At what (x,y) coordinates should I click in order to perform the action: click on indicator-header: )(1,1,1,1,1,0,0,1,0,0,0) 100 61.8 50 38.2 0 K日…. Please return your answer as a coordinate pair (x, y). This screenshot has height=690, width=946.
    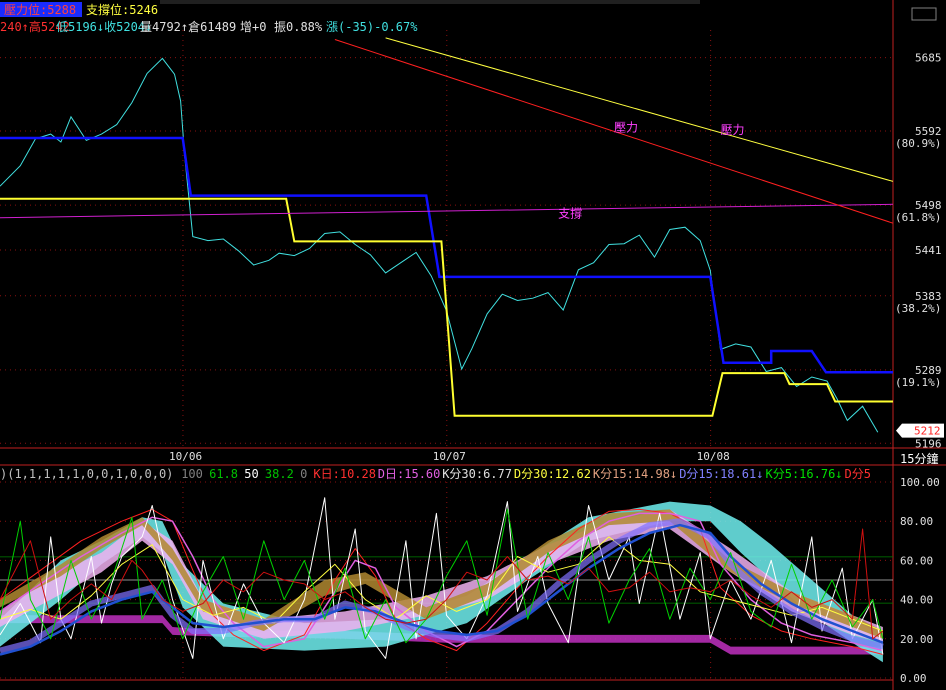
    Looking at the image, I should click on (473, 472).